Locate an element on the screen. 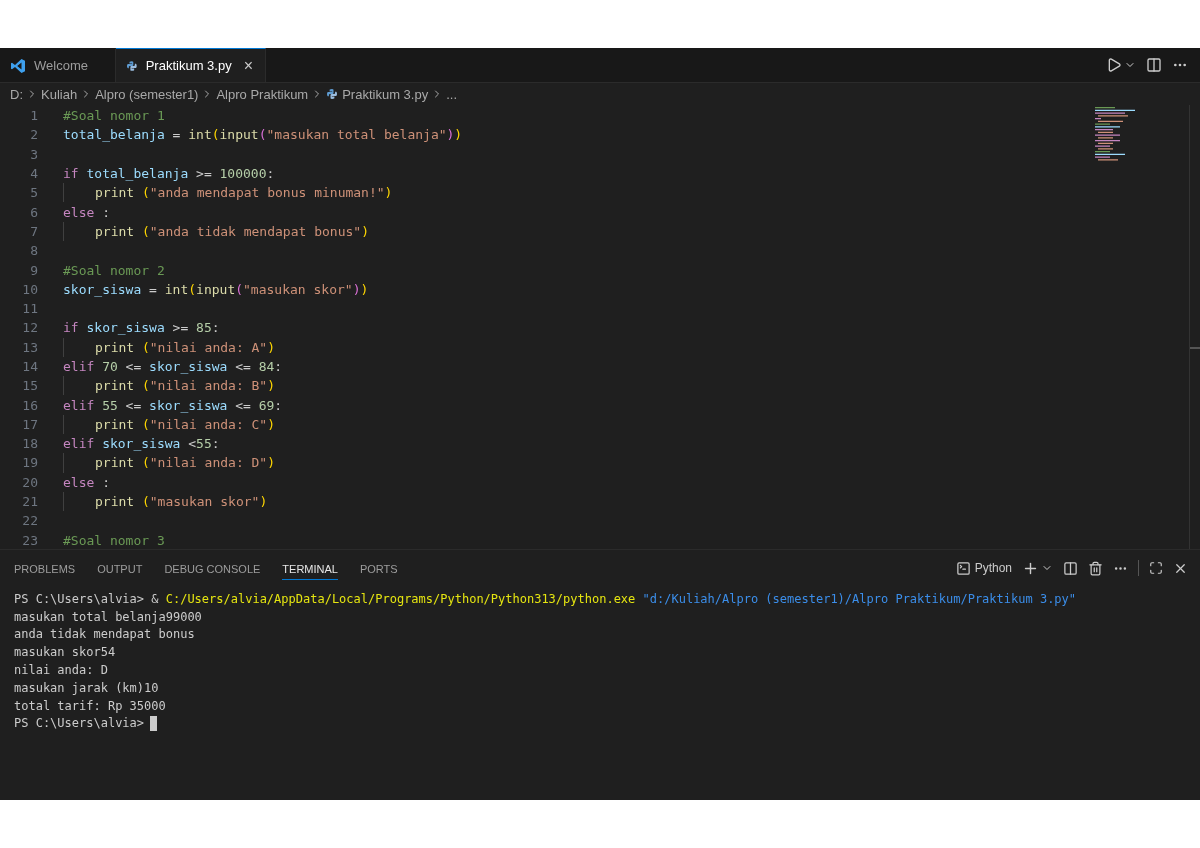 Image resolution: width=1200 pixels, height=848 pixels. line-number: 8 is located at coordinates (34, 251).